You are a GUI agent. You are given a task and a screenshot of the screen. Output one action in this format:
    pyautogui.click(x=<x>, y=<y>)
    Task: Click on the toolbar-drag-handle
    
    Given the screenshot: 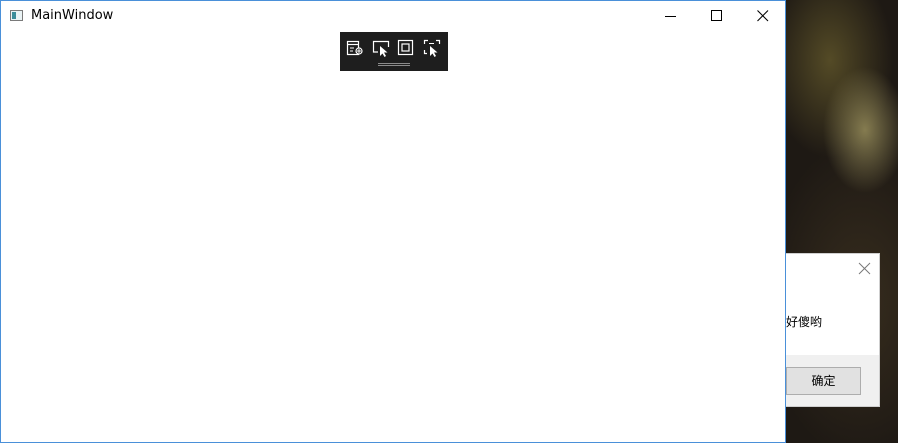 What is the action you would take?
    pyautogui.click(x=394, y=64)
    